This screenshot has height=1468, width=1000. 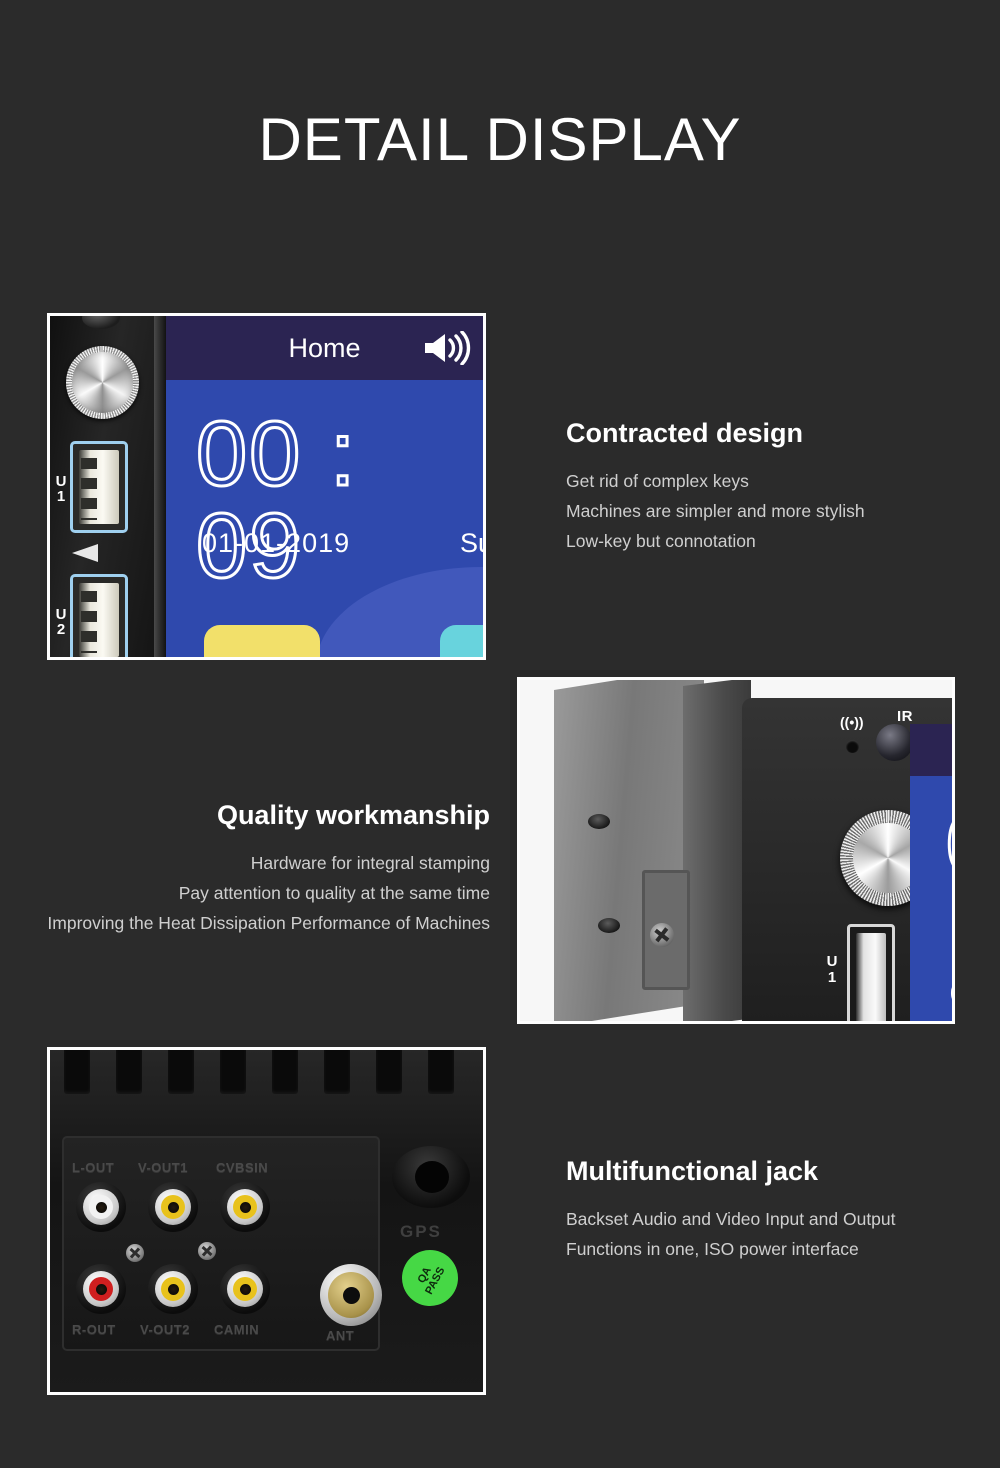 I want to click on feature-line: Get rid of complex keys, so click(x=657, y=481).